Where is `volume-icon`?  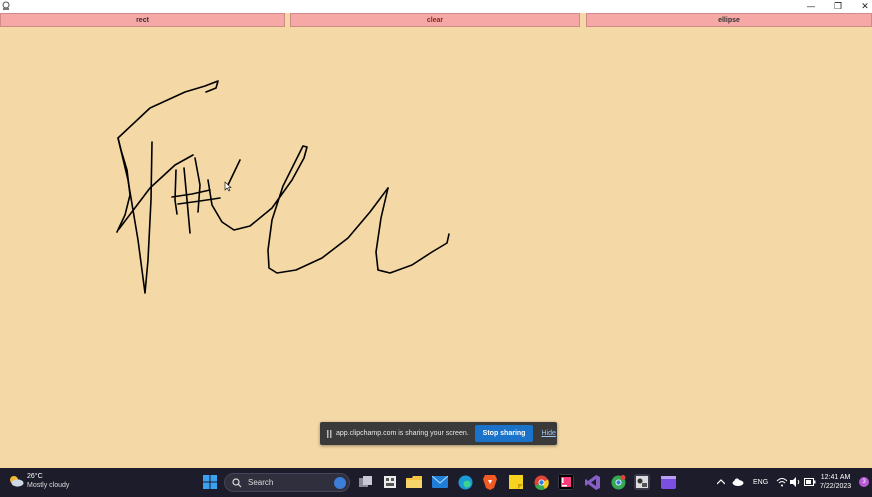
volume-icon is located at coordinates (795, 482).